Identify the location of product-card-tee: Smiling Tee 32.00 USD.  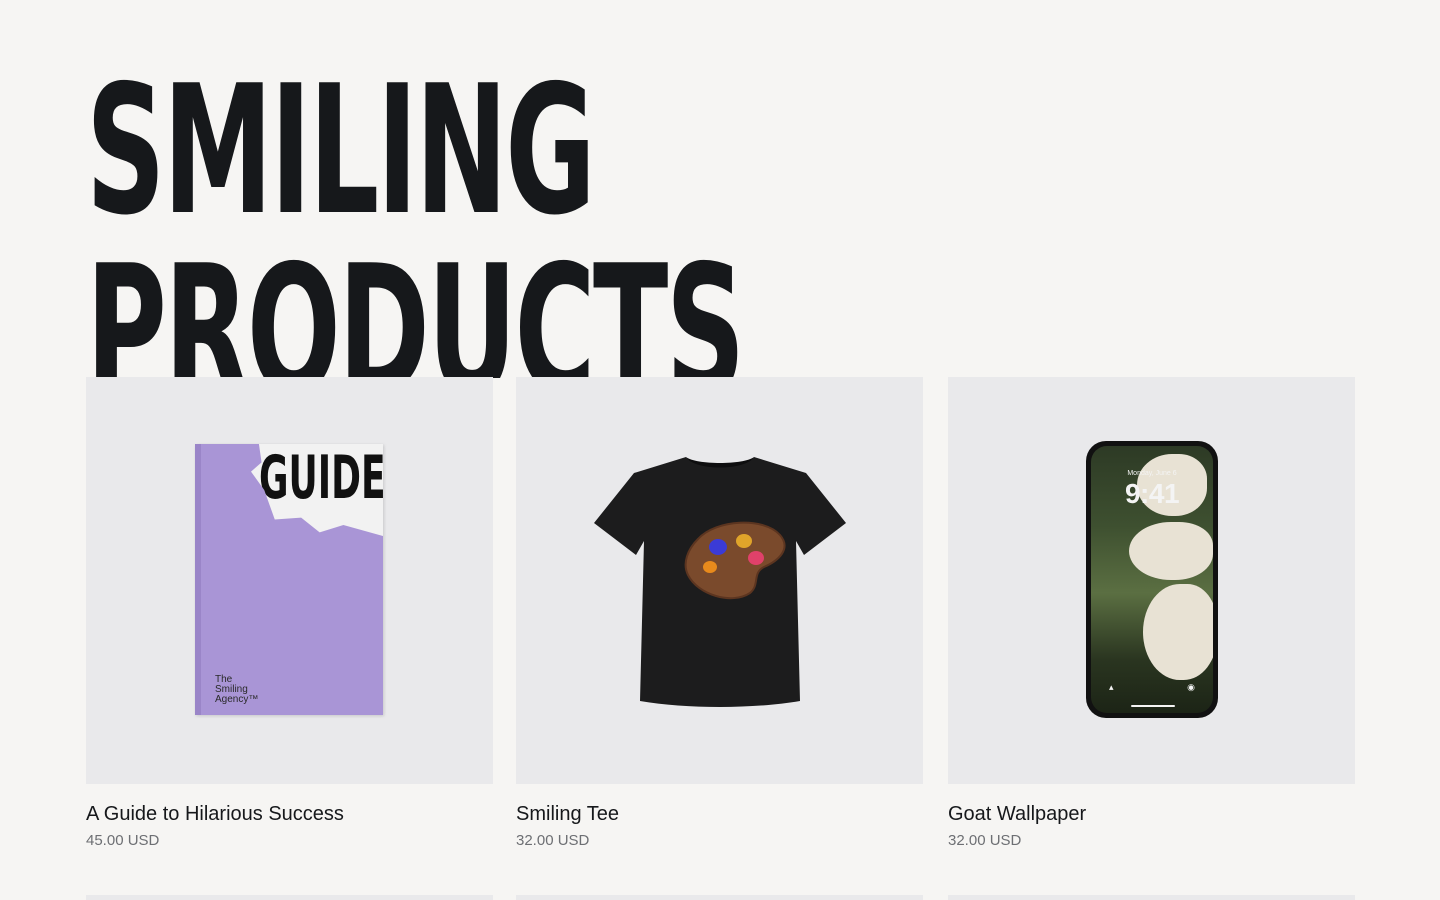
(719, 614).